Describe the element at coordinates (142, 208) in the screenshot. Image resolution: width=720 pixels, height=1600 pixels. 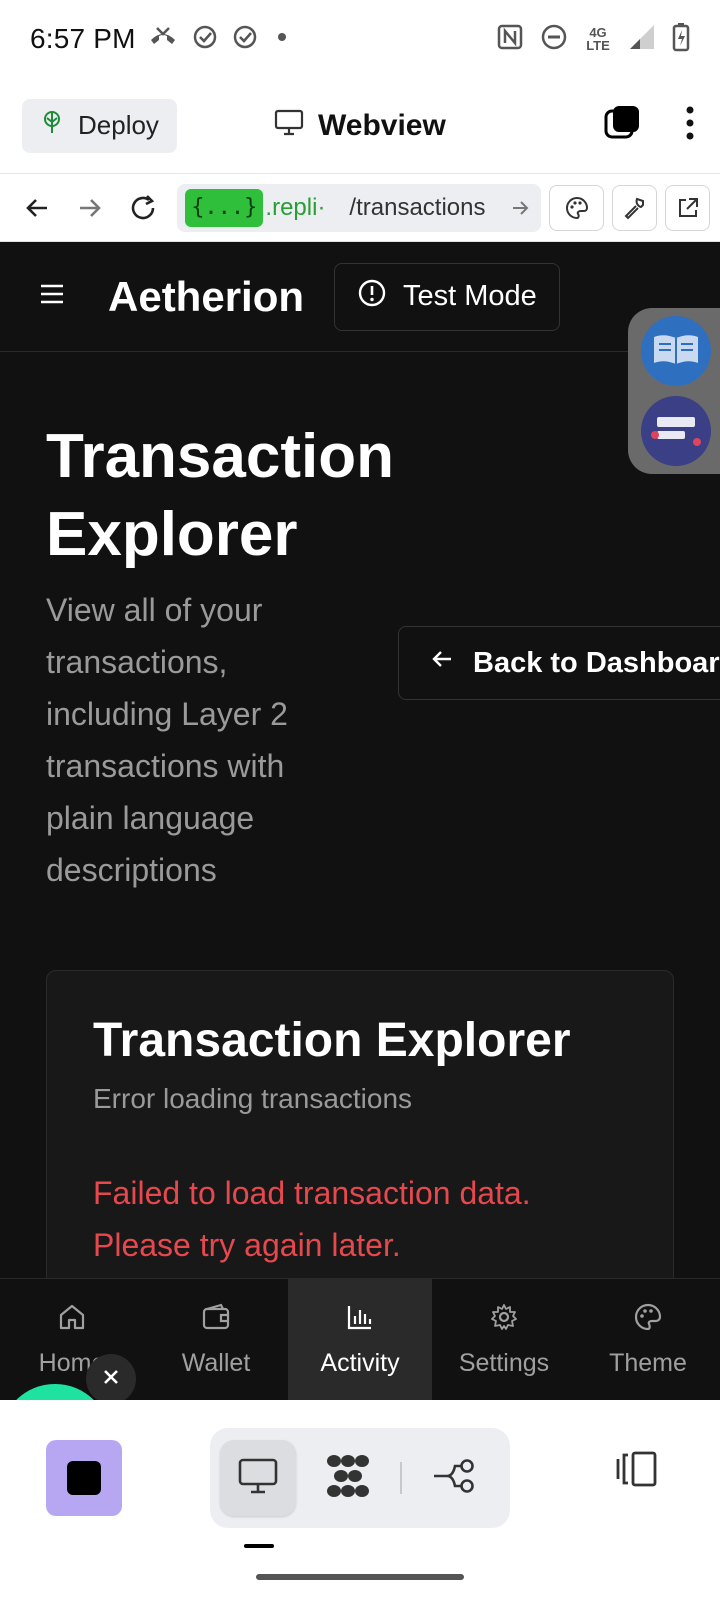
I see `reload-icon` at that location.